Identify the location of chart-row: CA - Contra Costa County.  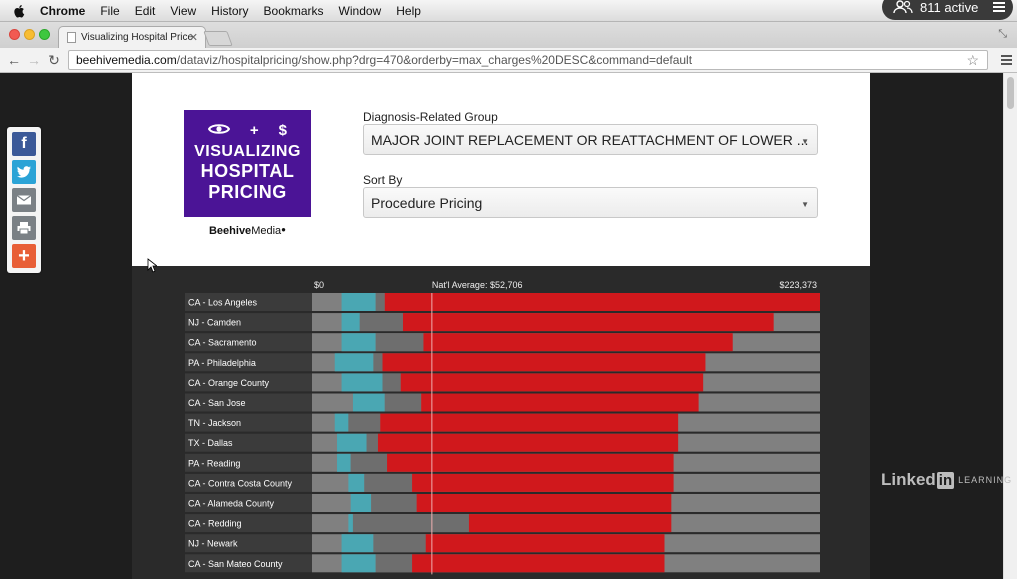
(502, 482).